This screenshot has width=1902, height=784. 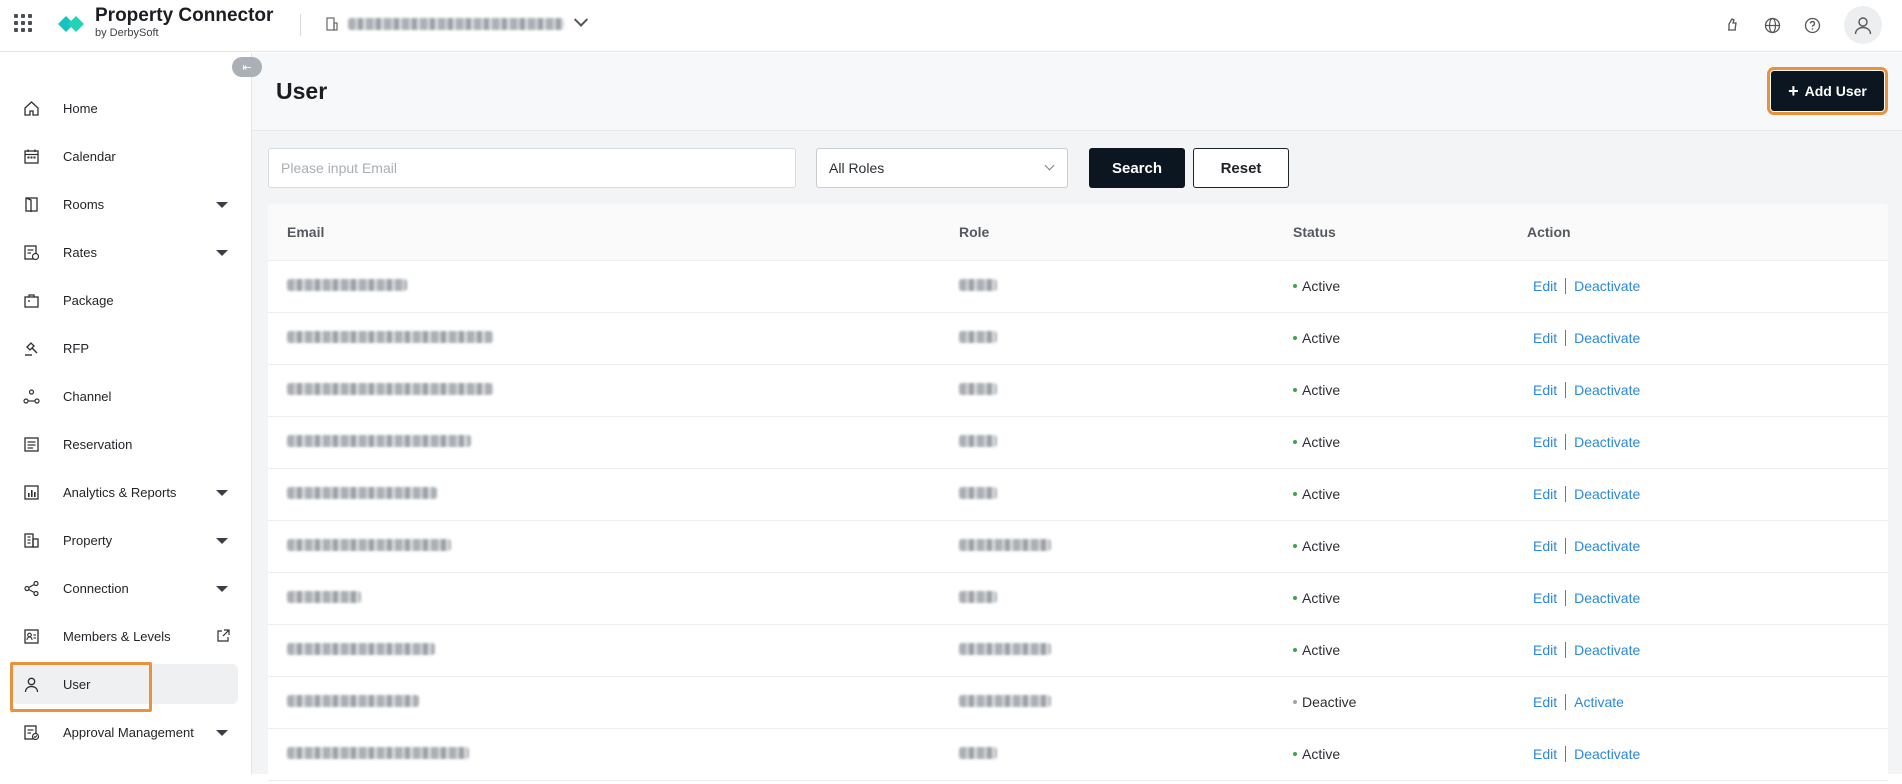 I want to click on sidebar-item-calendar: Calendar, so click(x=125, y=156).